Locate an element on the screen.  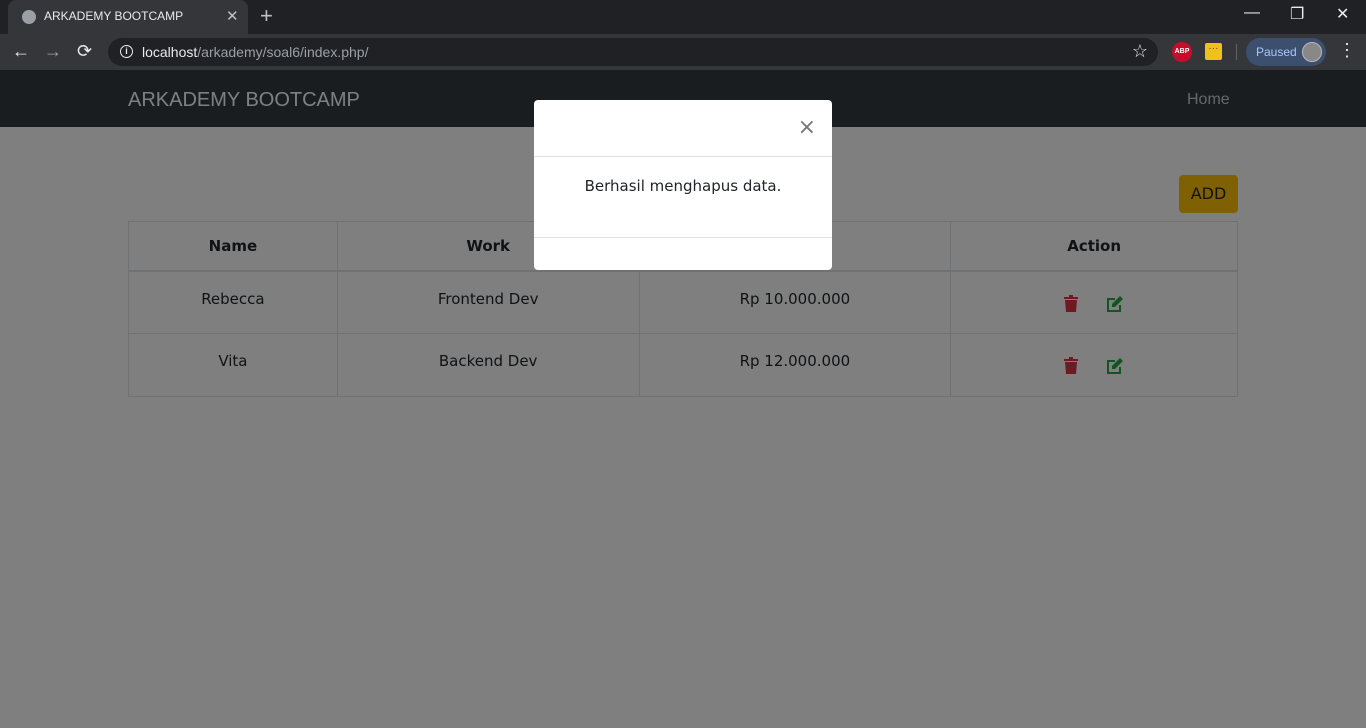
bookmark-star-icon: ☆ is located at coordinates (1140, 51).